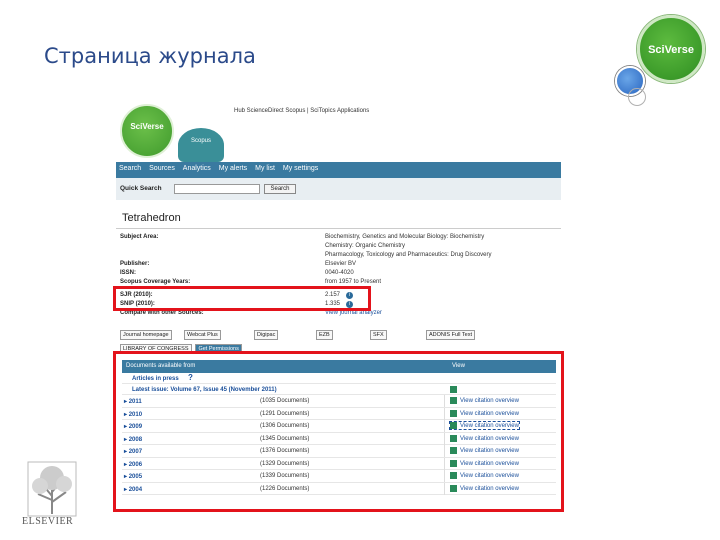 This screenshot has width=720, height=540. What do you see at coordinates (353, 282) in the screenshot?
I see `info-value: from 1957 to Present` at bounding box center [353, 282].